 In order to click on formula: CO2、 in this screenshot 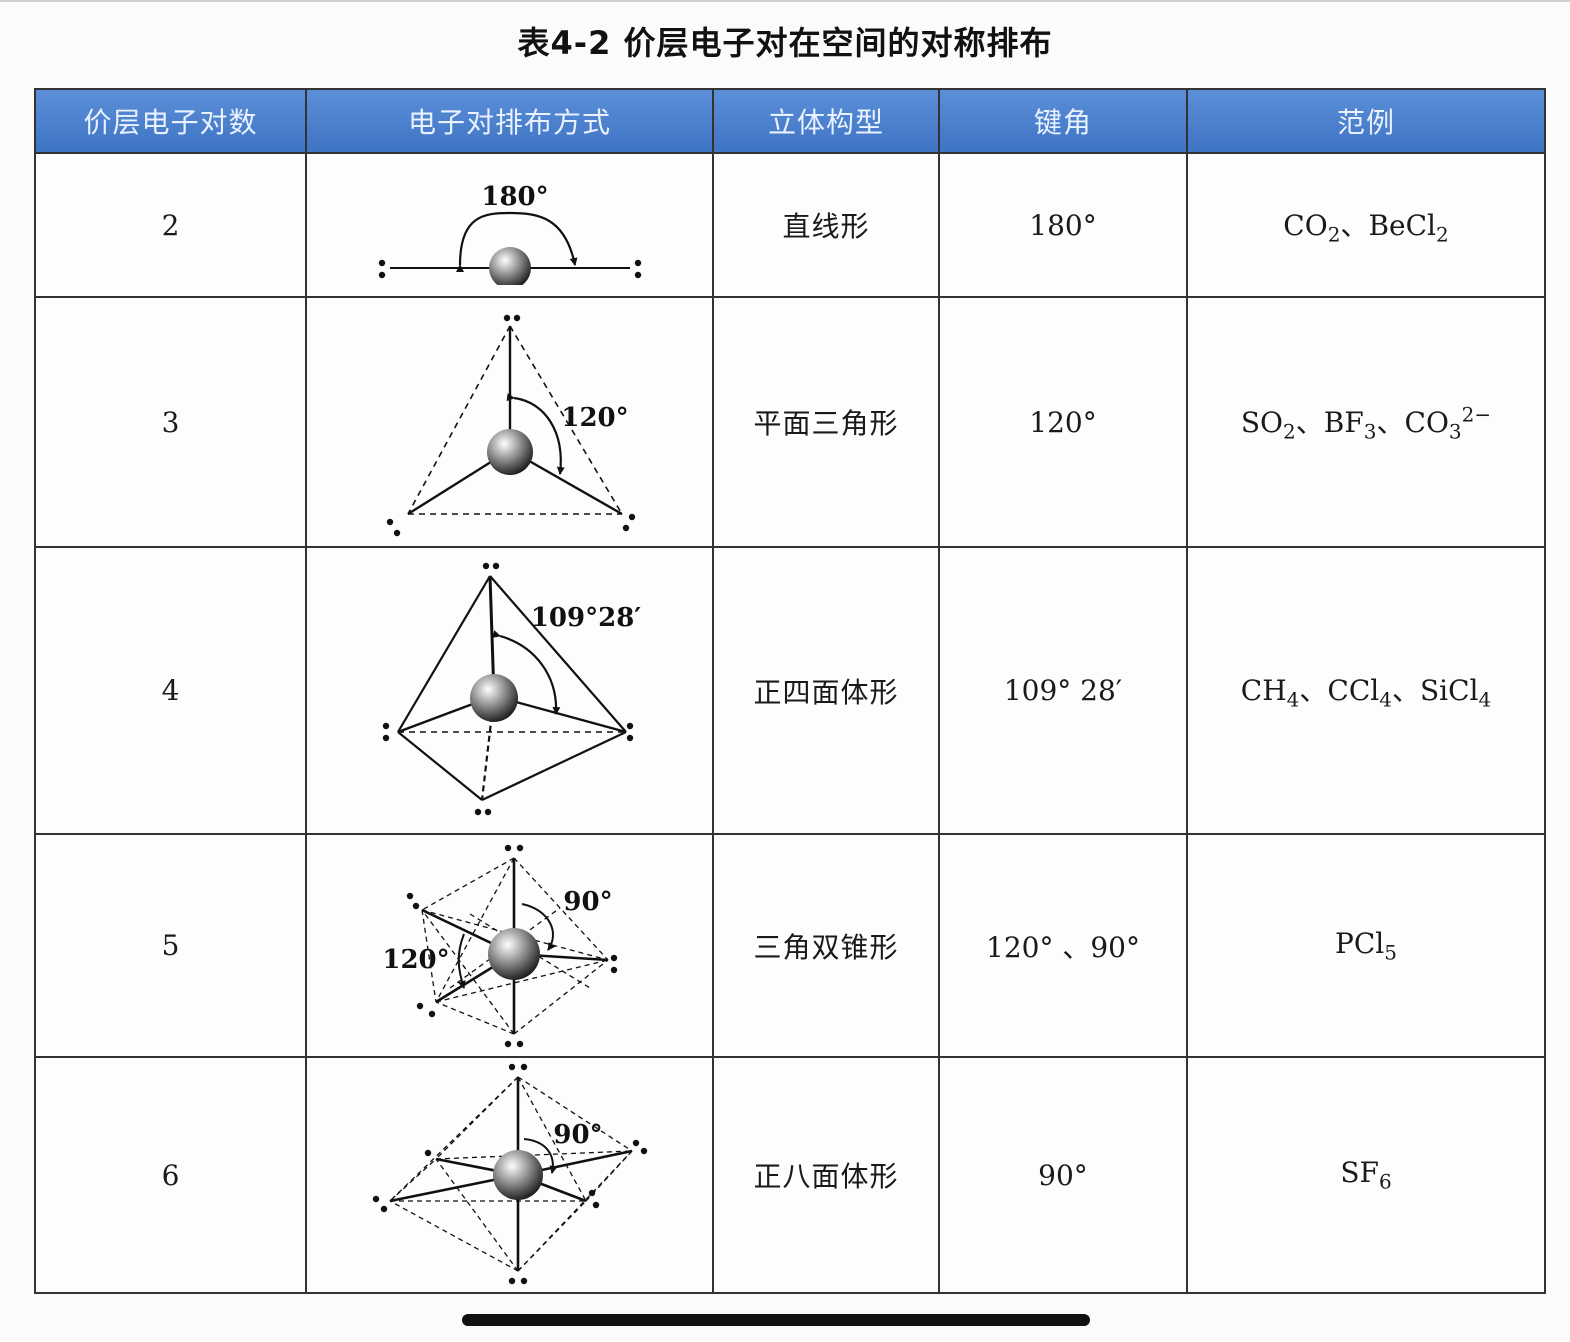, I will do `click(1326, 227)`.